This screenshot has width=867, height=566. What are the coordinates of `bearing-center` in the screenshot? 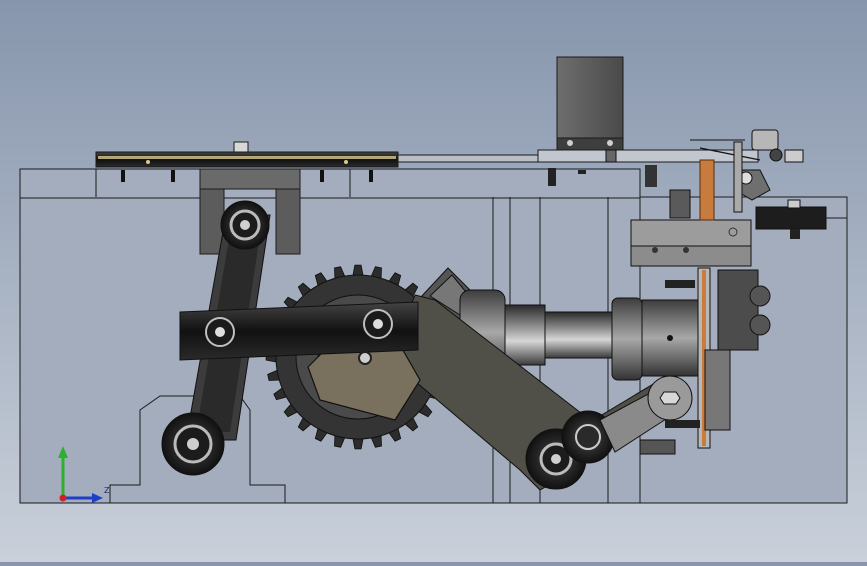 It's located at (365, 358).